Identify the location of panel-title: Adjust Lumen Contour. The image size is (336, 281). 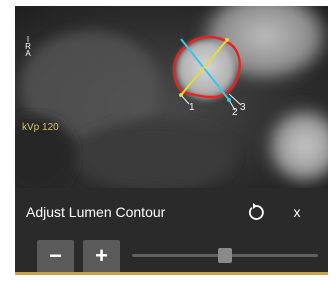
(96, 212).